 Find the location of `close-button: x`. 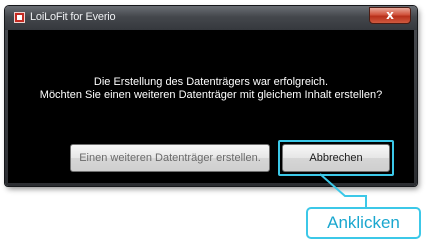

close-button: x is located at coordinates (390, 15).